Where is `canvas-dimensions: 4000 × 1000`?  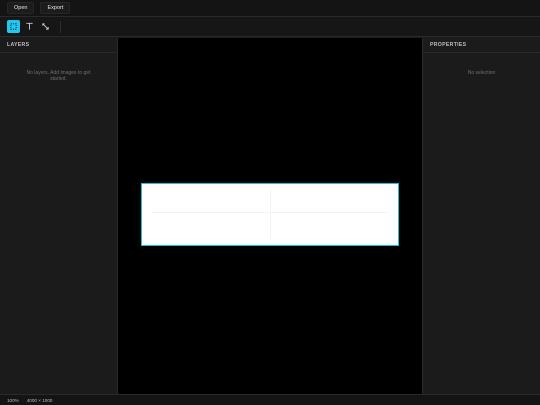
canvas-dimensions: 4000 × 1000 is located at coordinates (39, 400).